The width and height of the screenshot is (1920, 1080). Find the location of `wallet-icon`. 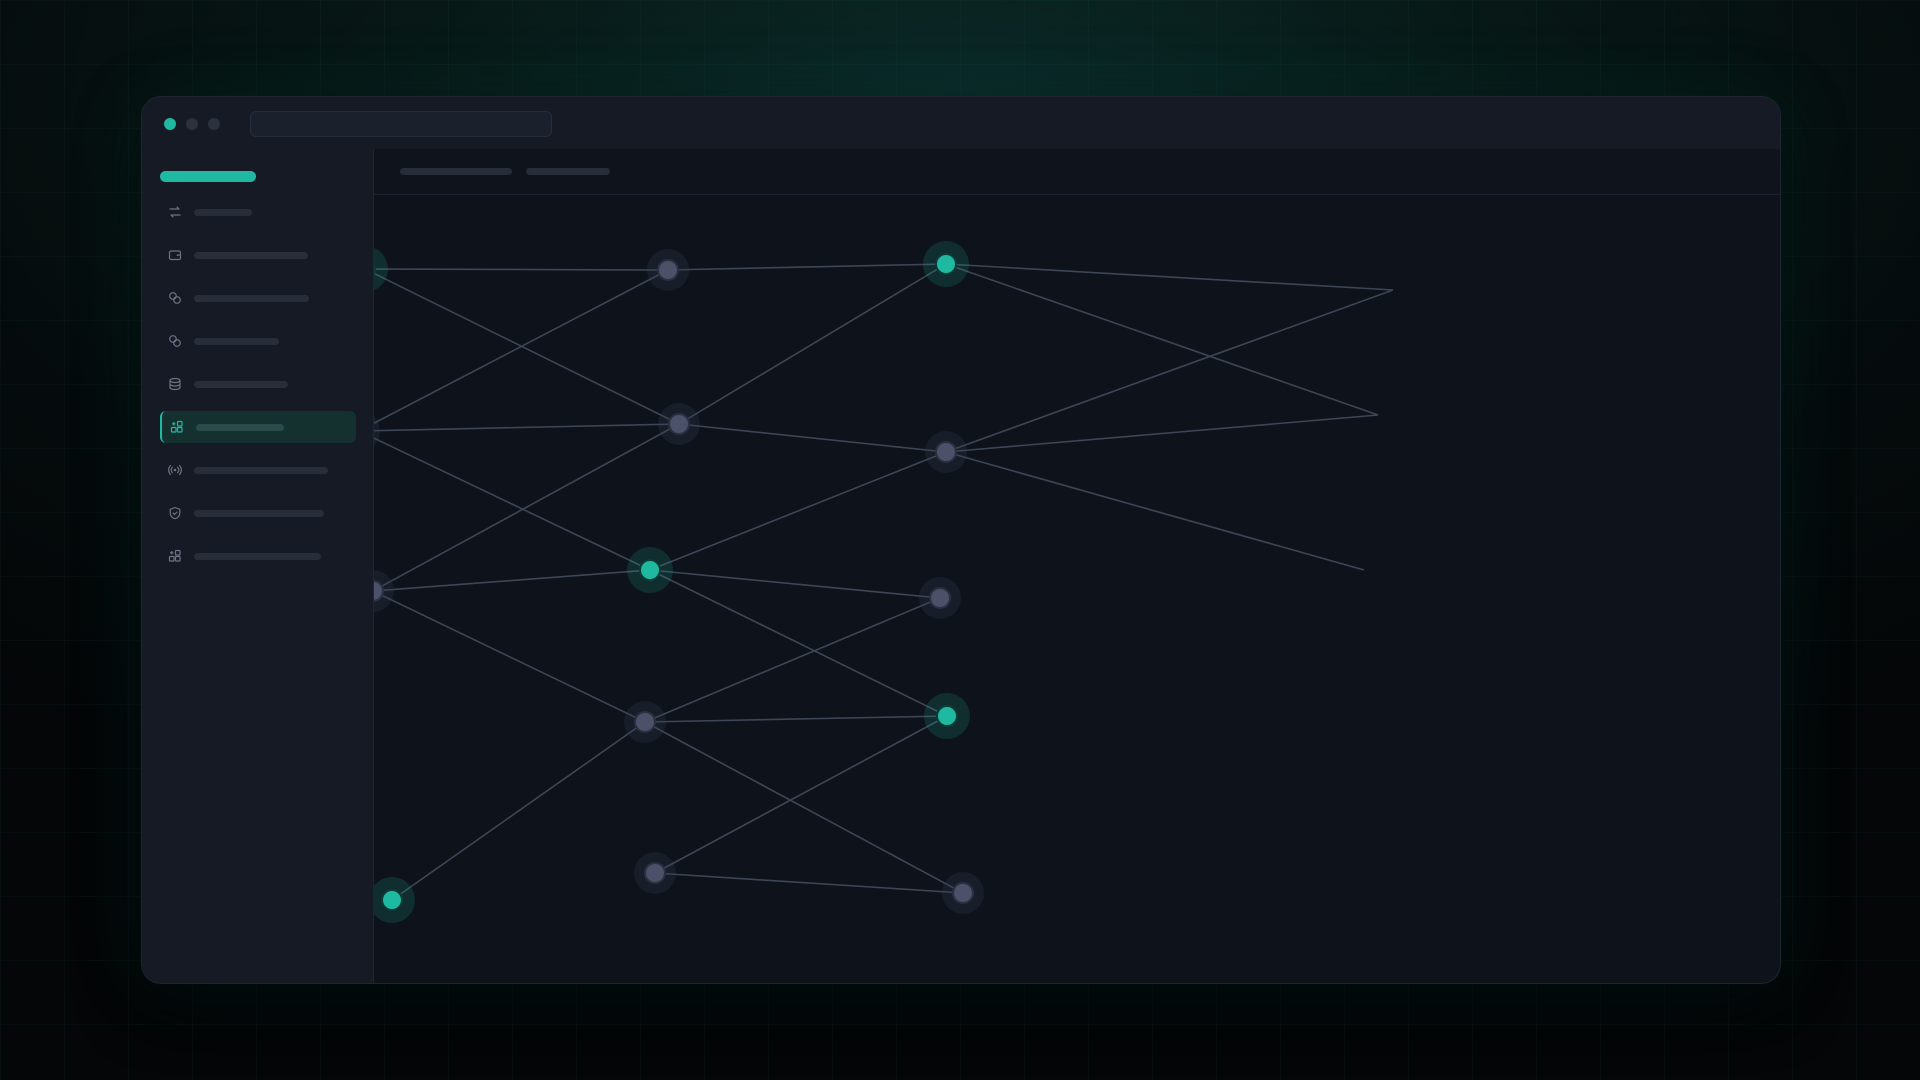

wallet-icon is located at coordinates (175, 255).